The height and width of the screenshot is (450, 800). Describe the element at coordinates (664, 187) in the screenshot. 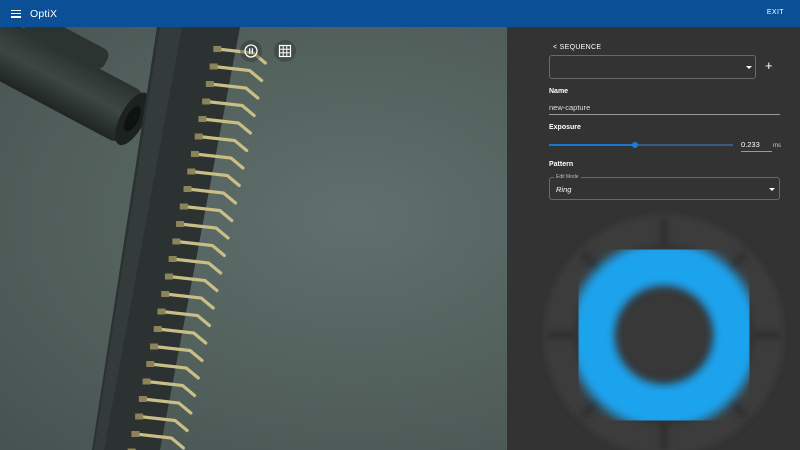

I see `edit-mode-select: Edit Mode Ring` at that location.